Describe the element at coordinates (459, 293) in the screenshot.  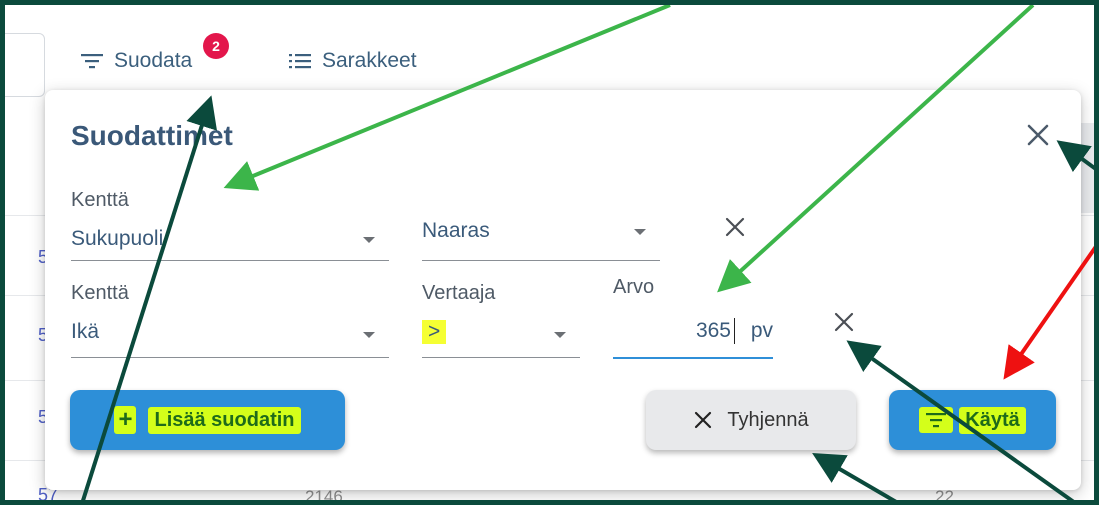
I see `comparator-label: Vertaaja` at that location.